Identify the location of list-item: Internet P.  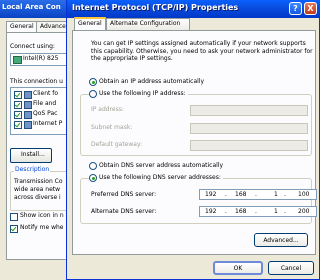
(44, 125).